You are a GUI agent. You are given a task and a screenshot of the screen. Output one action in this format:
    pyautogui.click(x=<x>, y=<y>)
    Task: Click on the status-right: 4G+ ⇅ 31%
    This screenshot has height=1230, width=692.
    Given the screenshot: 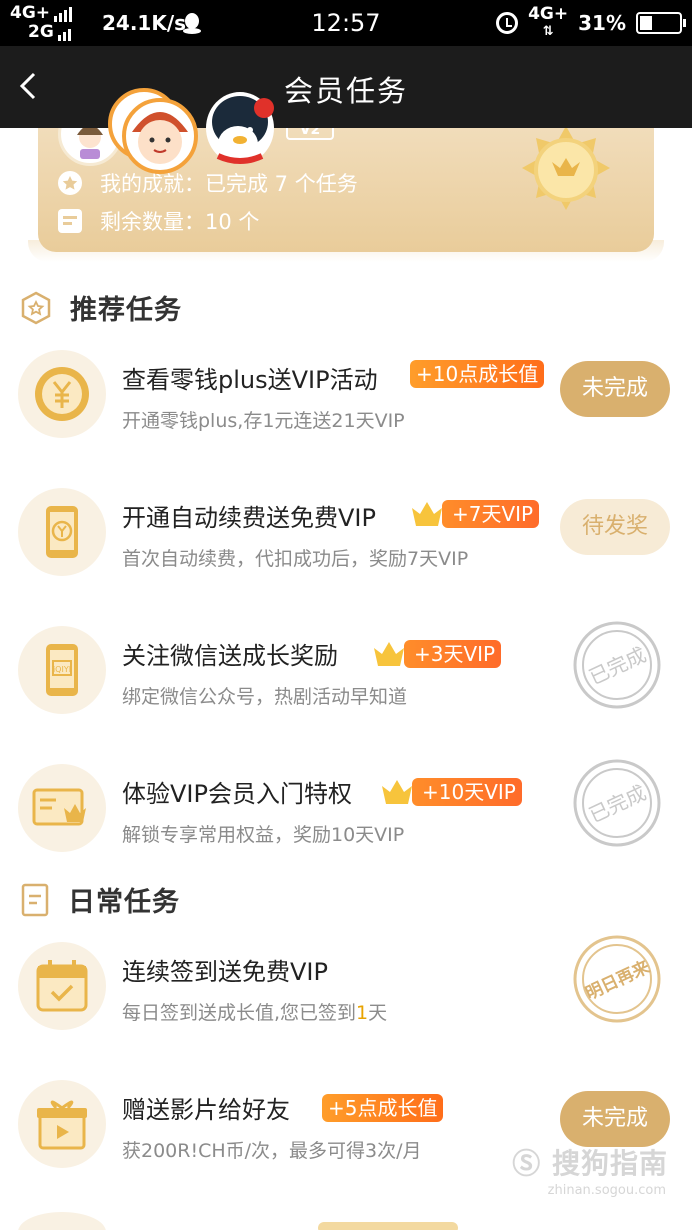 What is the action you would take?
    pyautogui.click(x=591, y=22)
    